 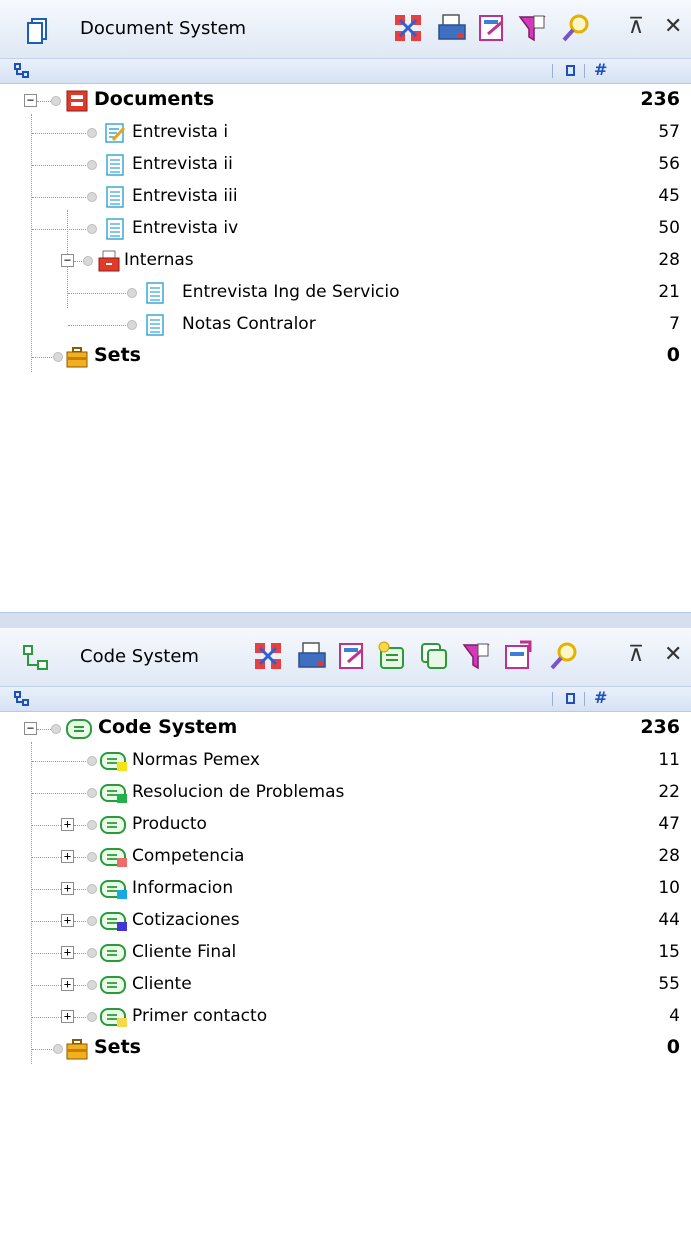 I want to click on tree-item-label: Entrevista iv, so click(x=185, y=228).